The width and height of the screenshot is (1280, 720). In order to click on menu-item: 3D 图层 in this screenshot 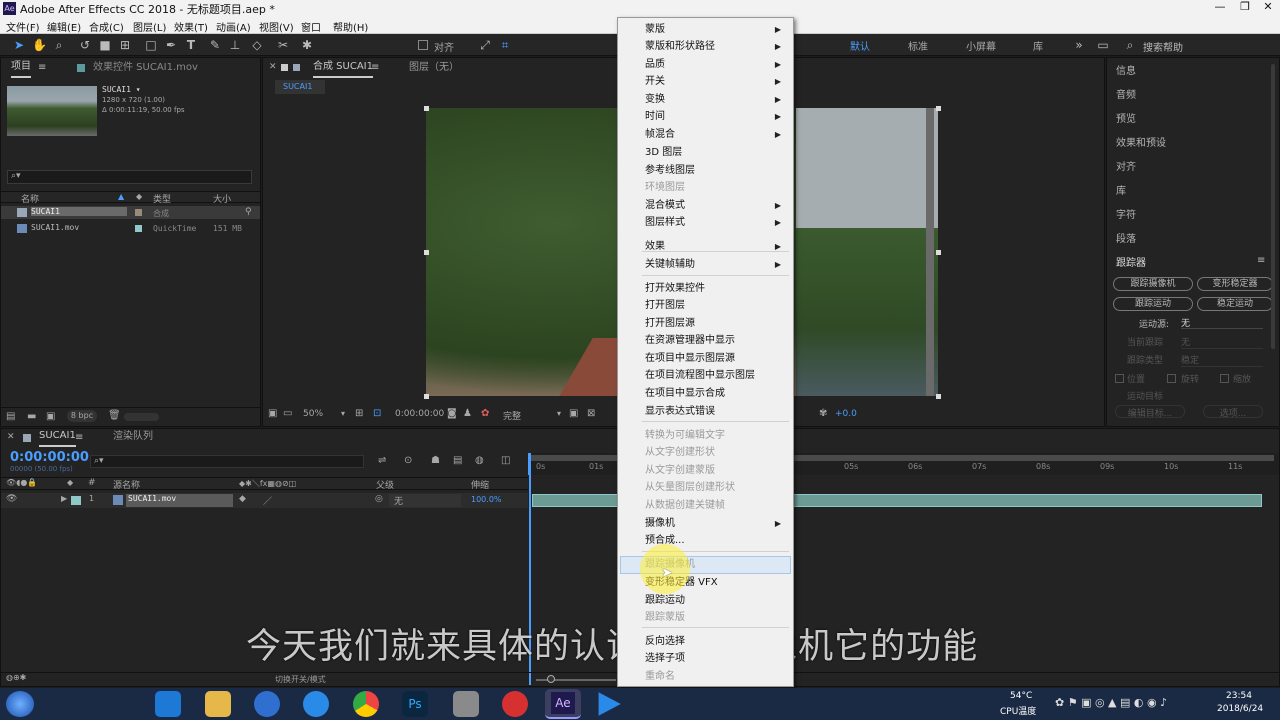, I will do `click(717, 153)`.